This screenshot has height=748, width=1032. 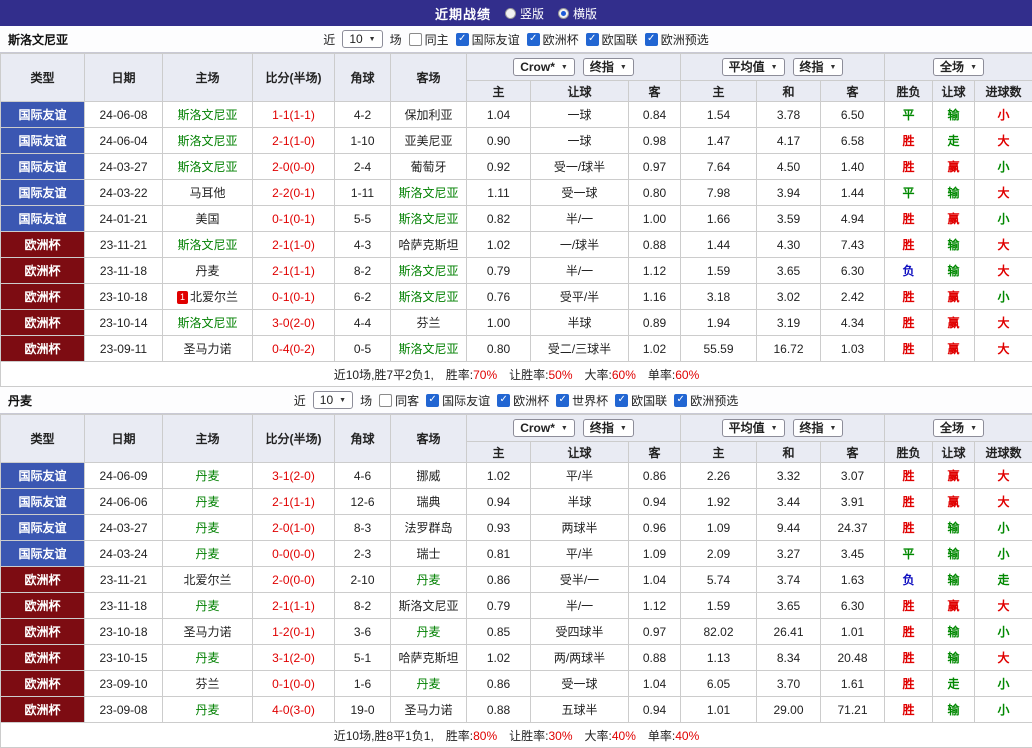 I want to click on ah-line: 受一/球半, so click(x=579, y=166).